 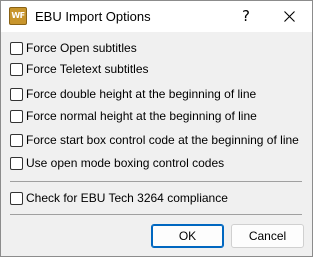 I want to click on help-button: ?, so click(x=246, y=16).